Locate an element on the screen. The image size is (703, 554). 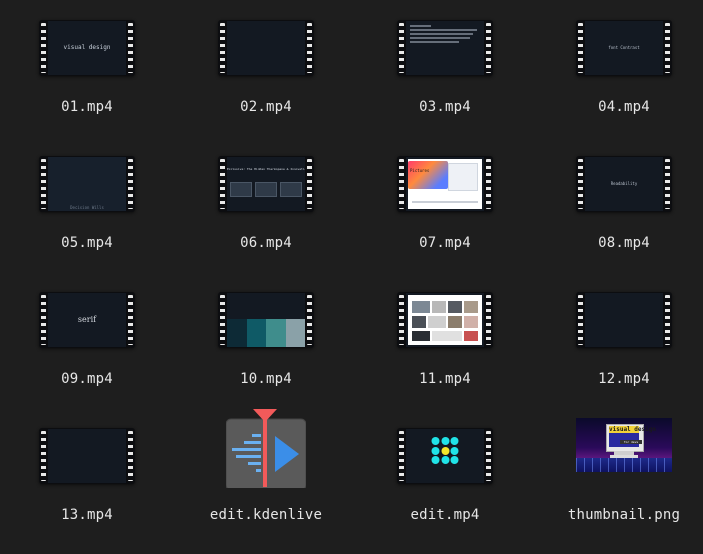
video-thumbnail: font Contrast is located at coordinates (624, 48).